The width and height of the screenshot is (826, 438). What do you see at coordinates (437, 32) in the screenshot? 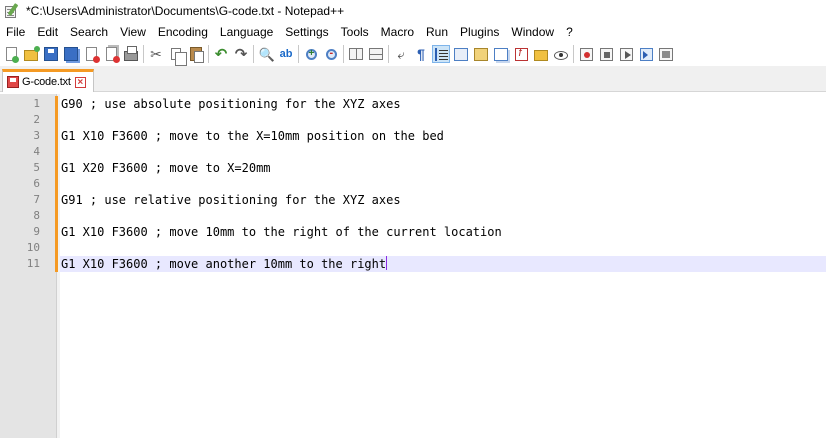
I see `menu-run: Run` at bounding box center [437, 32].